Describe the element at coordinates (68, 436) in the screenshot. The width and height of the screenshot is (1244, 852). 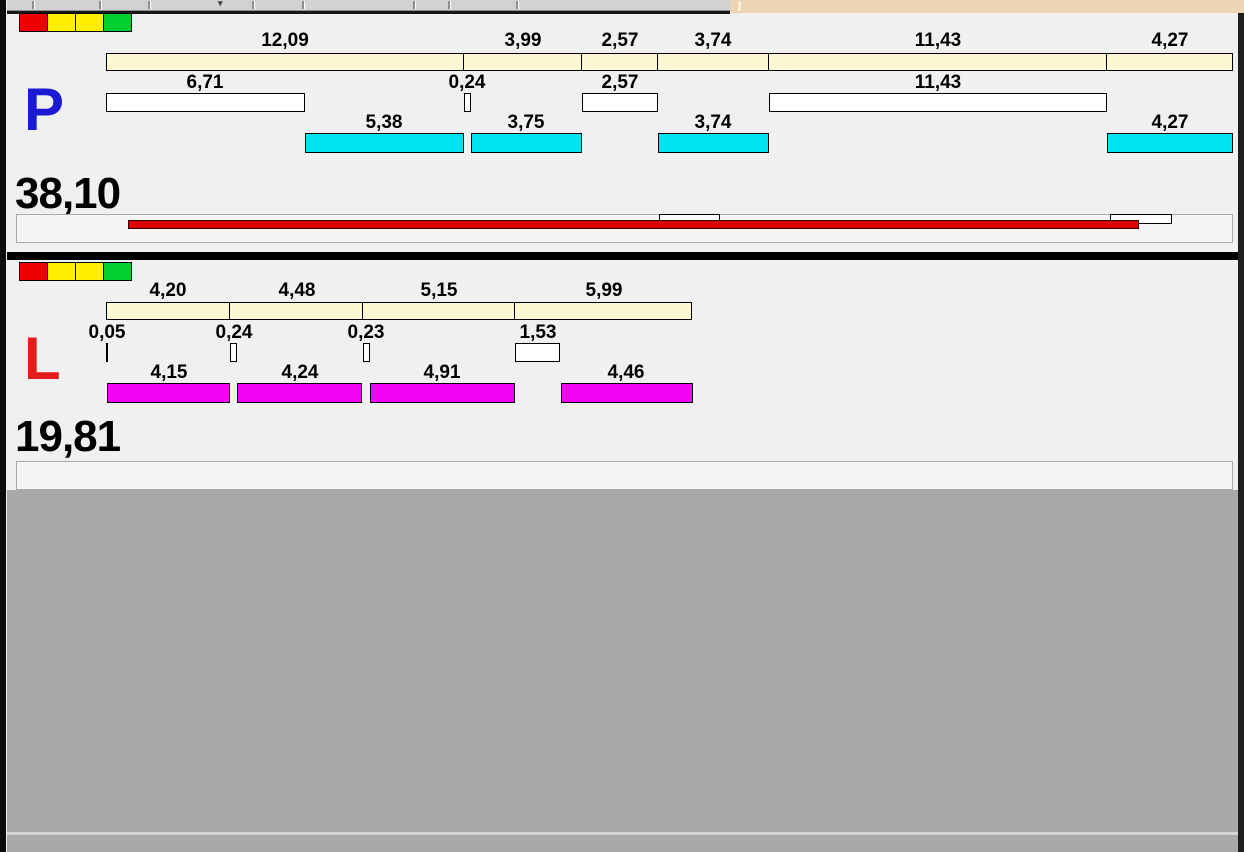
I see `panel-l-total-time: 19,81` at that location.